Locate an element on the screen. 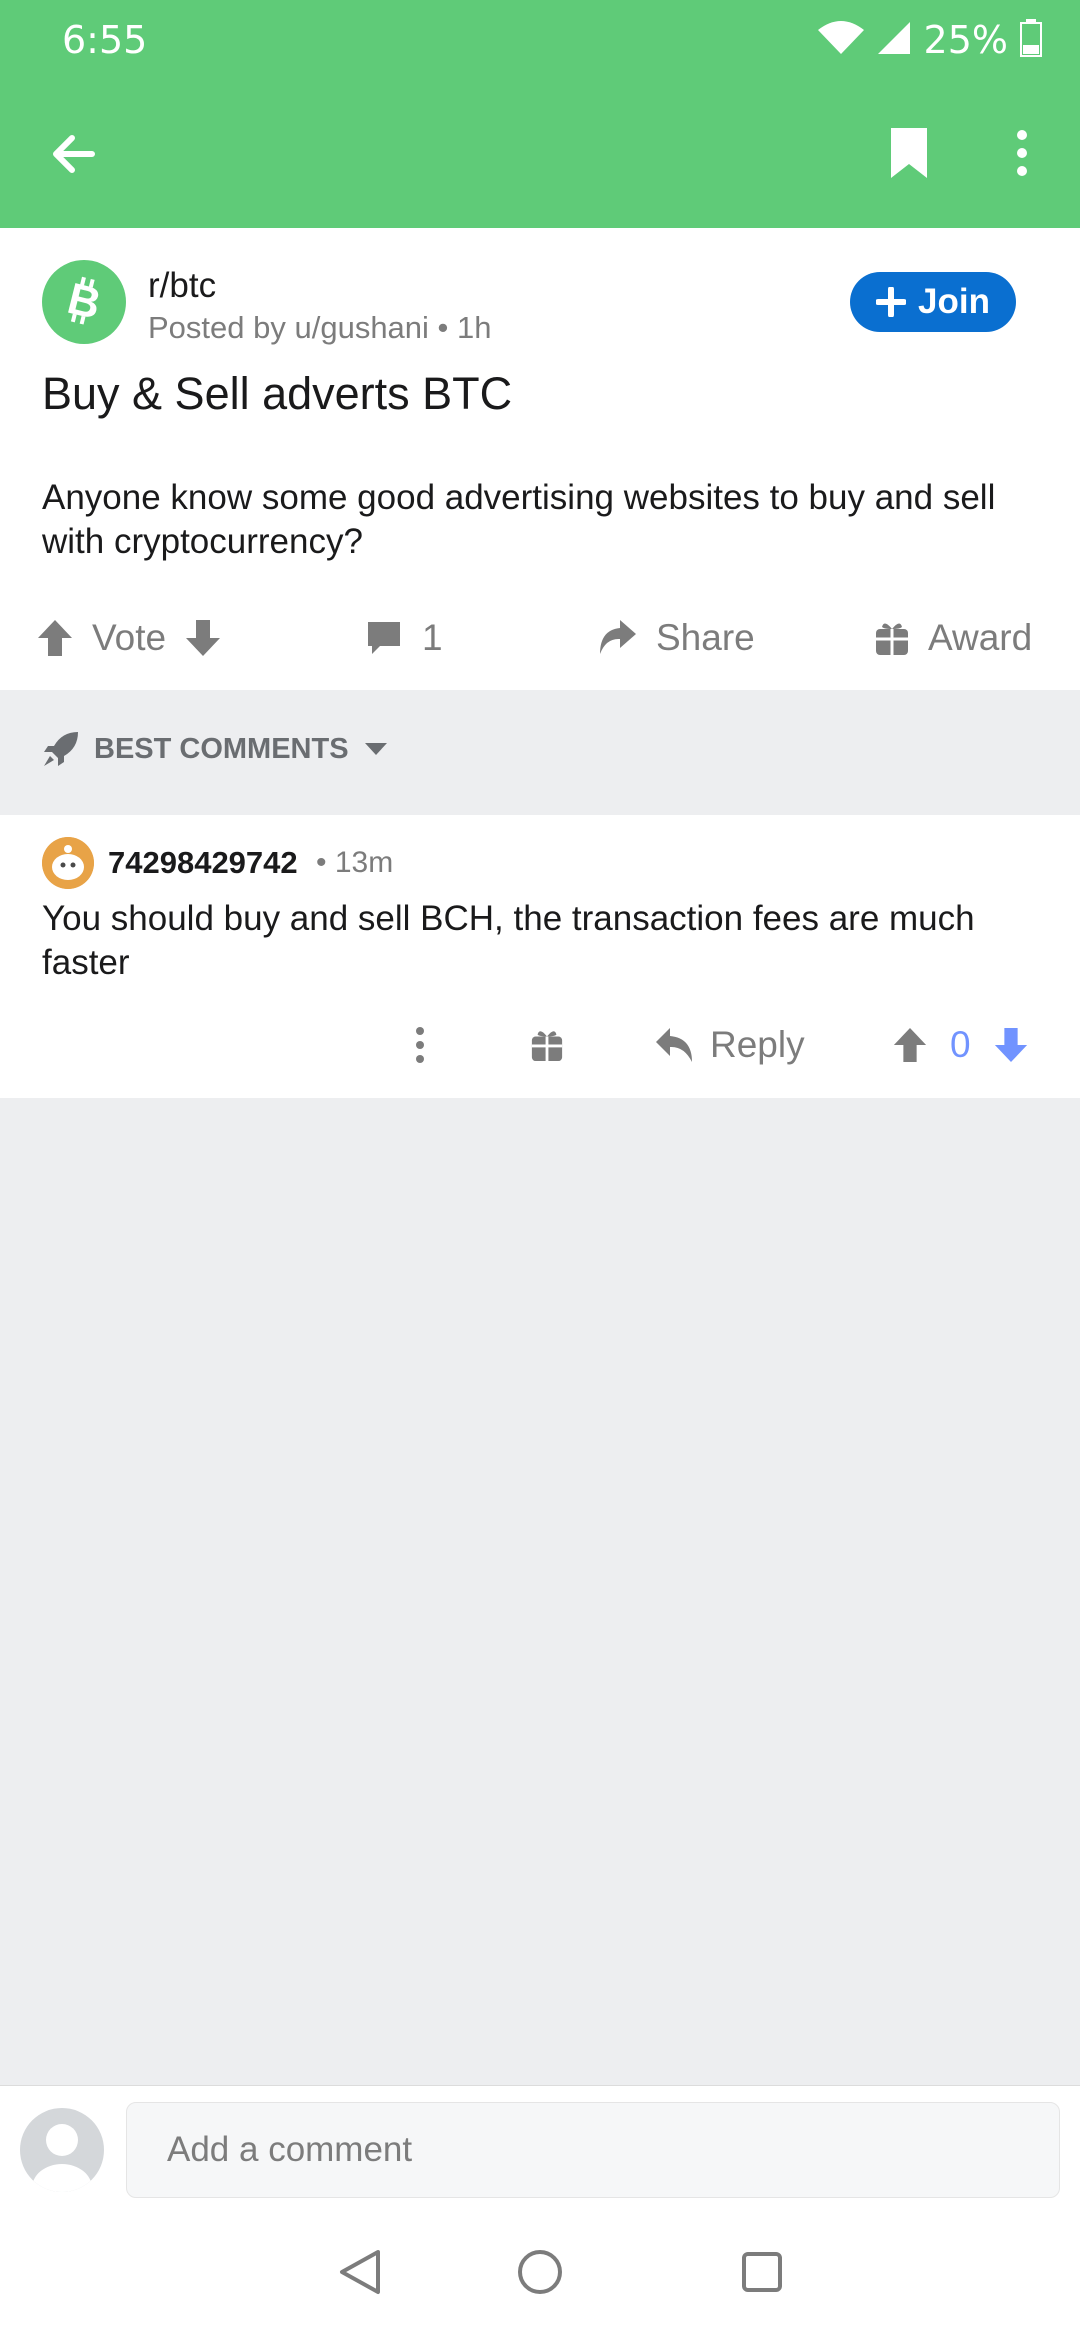 This screenshot has height=2340, width=1080. bookmark-button is located at coordinates (909, 153).